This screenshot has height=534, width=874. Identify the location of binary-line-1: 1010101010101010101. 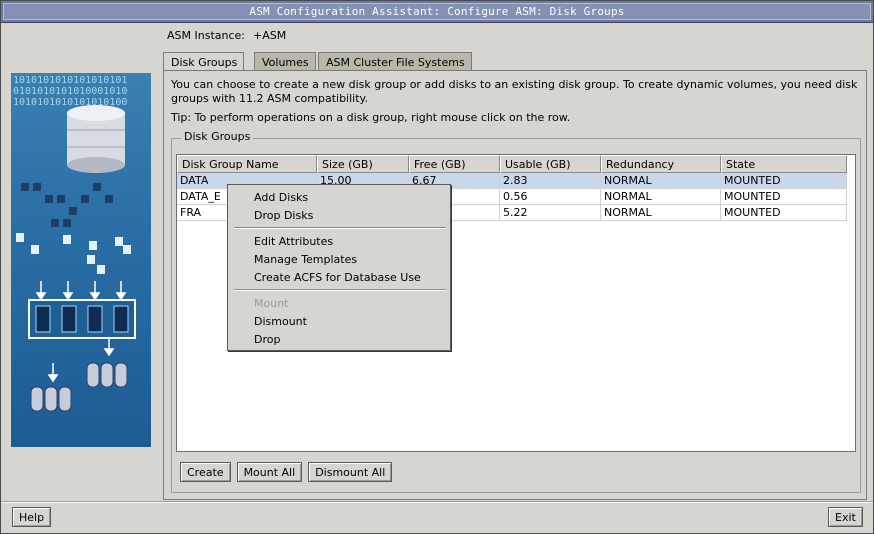
(70, 80).